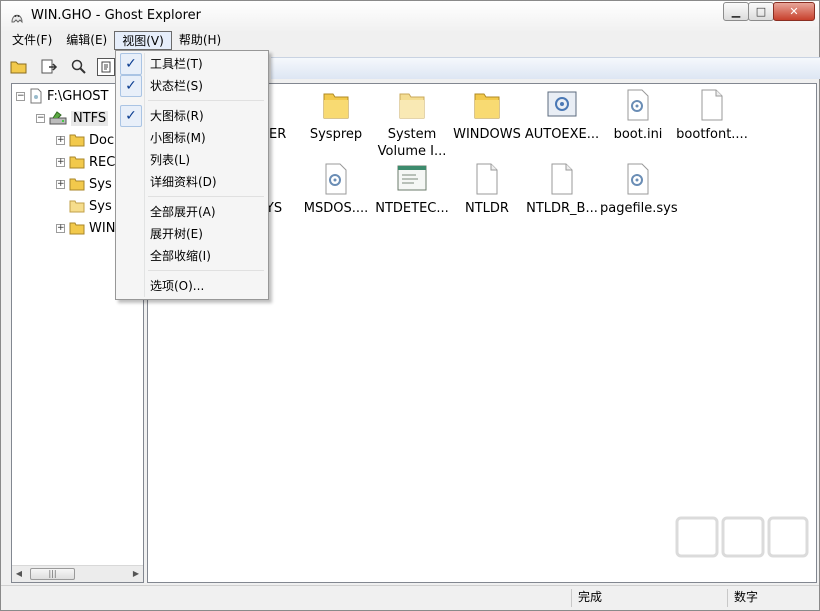 This screenshot has height=611, width=820. What do you see at coordinates (639, 208) in the screenshot?
I see `file-label: pagefile.sys` at bounding box center [639, 208].